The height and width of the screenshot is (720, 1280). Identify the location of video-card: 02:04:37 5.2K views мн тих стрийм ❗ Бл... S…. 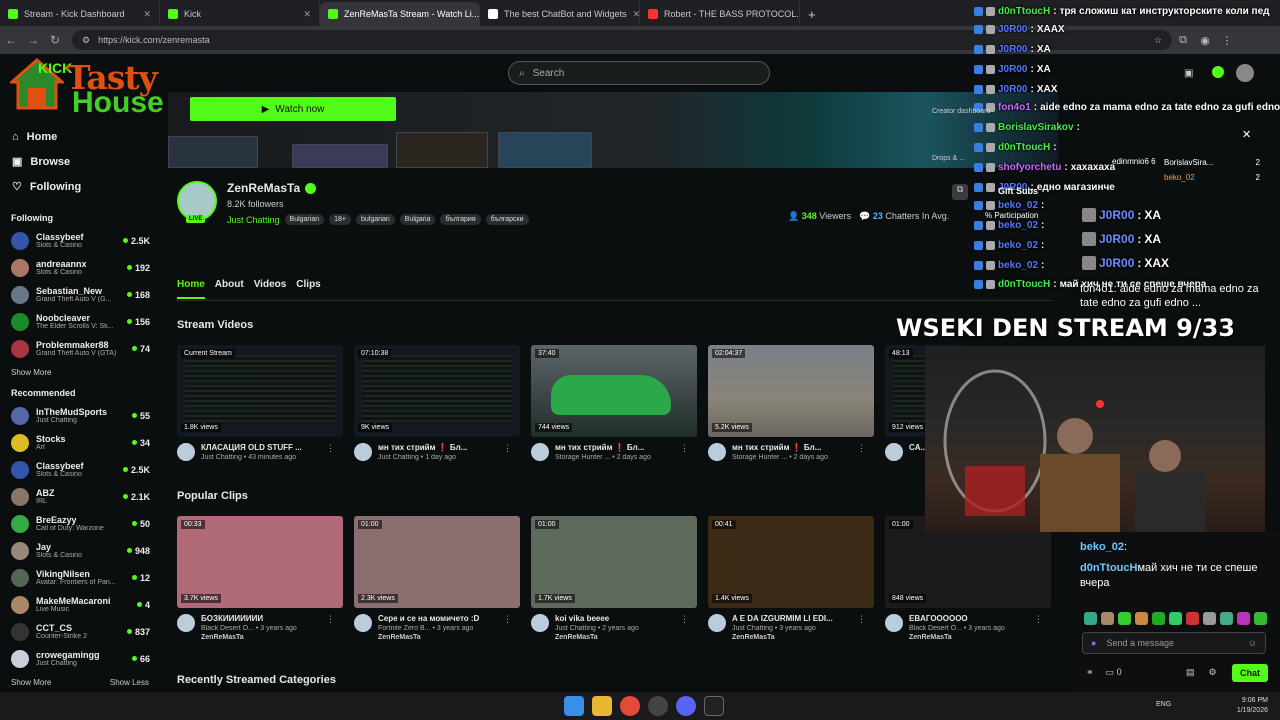
(791, 403).